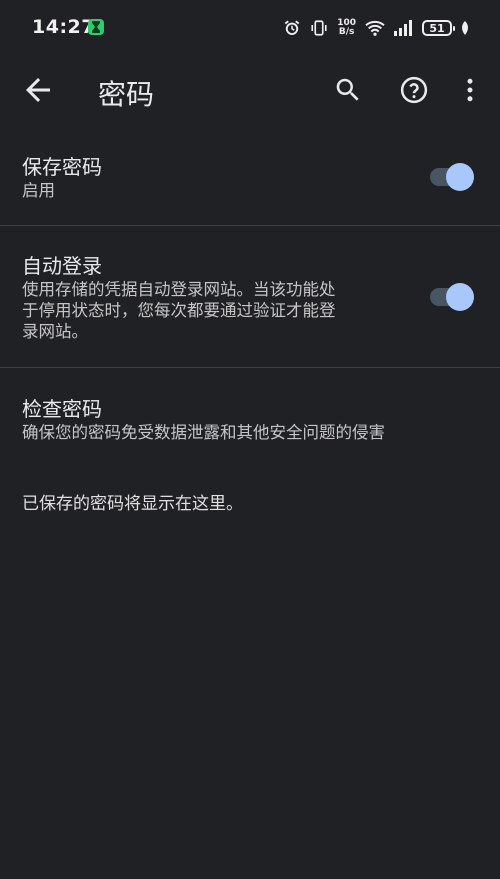 This screenshot has height=879, width=500. I want to click on search-icon, so click(348, 90).